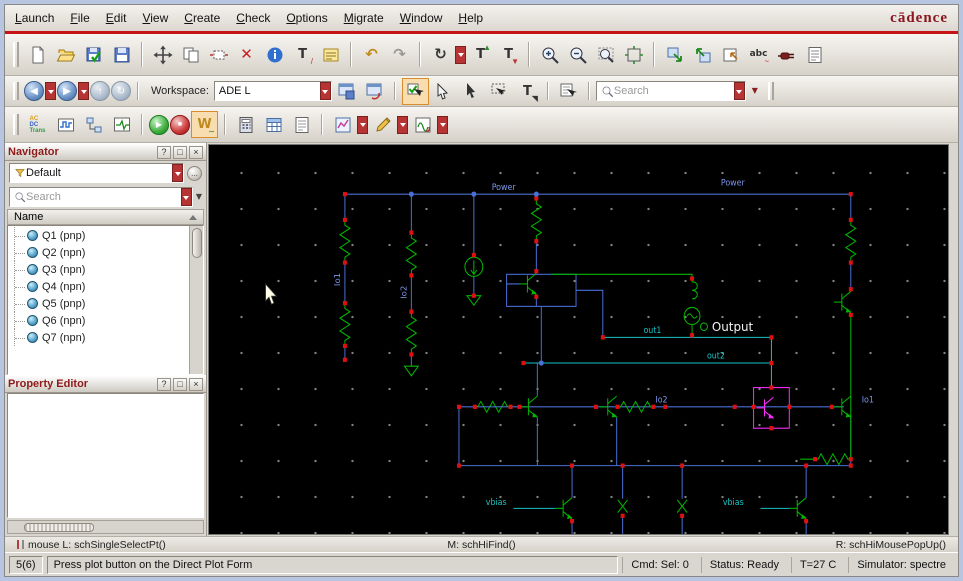 The image size is (963, 581). Describe the element at coordinates (504, 187) in the screenshot. I see `net-label-power-left: Power` at that location.